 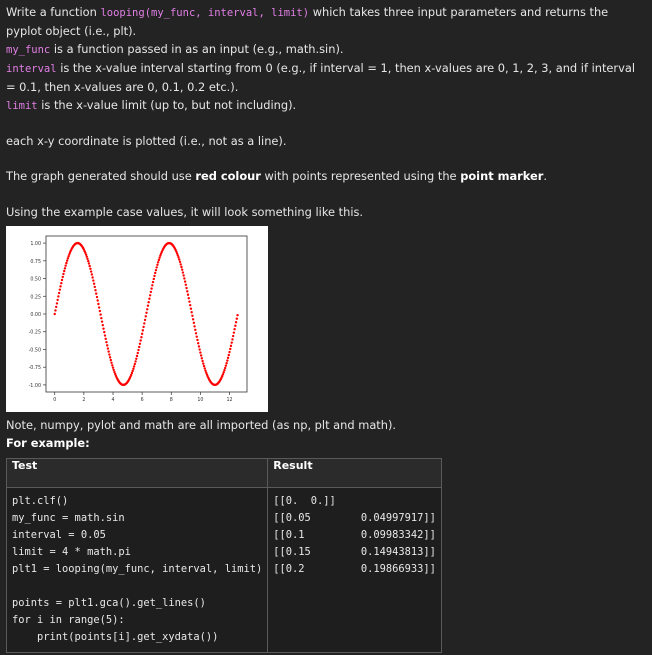 I want to click on header-test: Test, so click(x=137, y=473).